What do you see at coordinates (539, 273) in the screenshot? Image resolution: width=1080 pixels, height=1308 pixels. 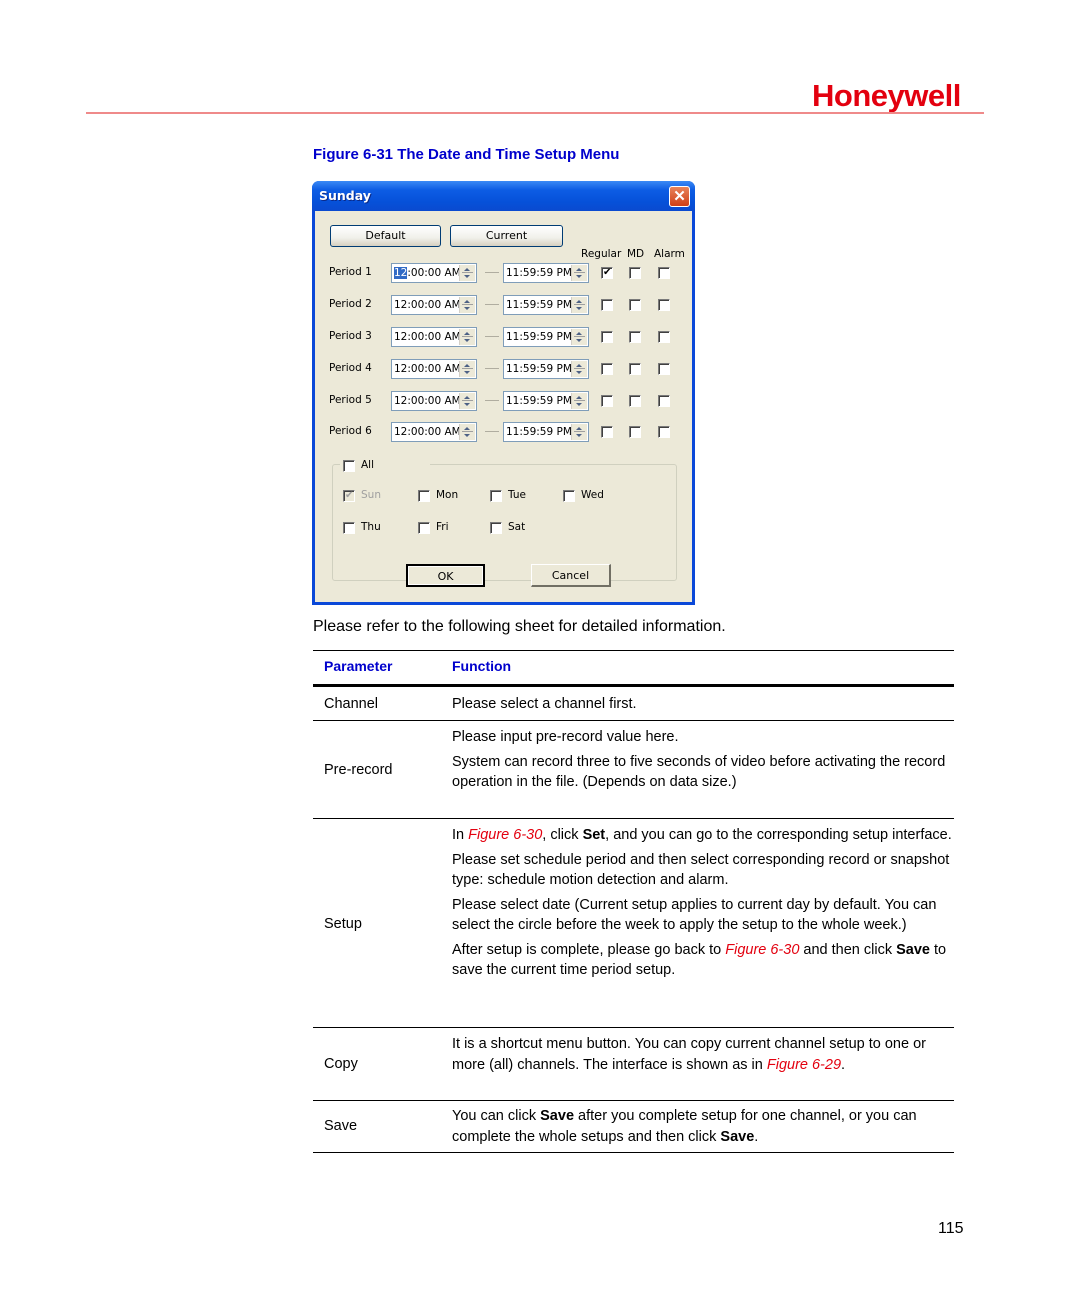 I see `end-value: 11:59:59 PM` at bounding box center [539, 273].